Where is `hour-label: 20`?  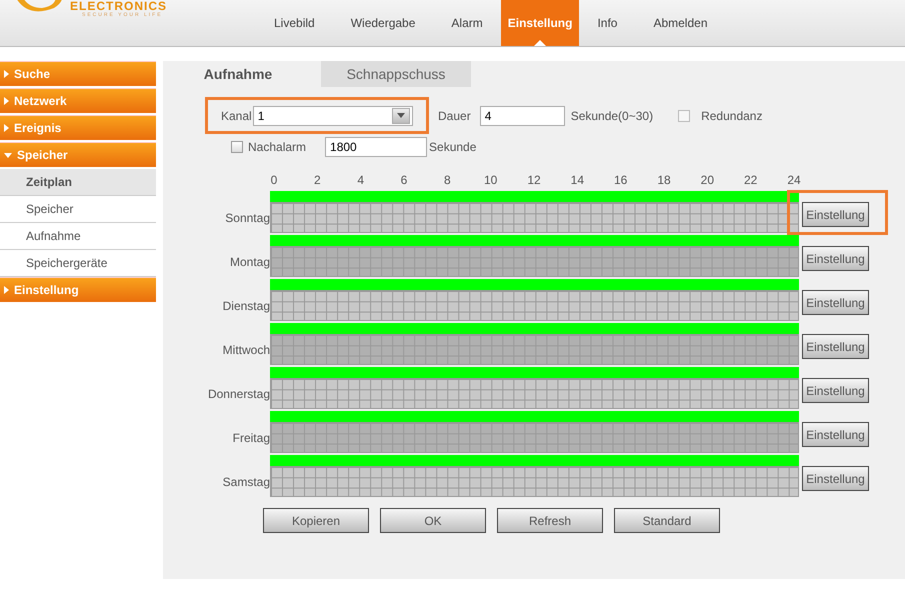
hour-label: 20 is located at coordinates (707, 180).